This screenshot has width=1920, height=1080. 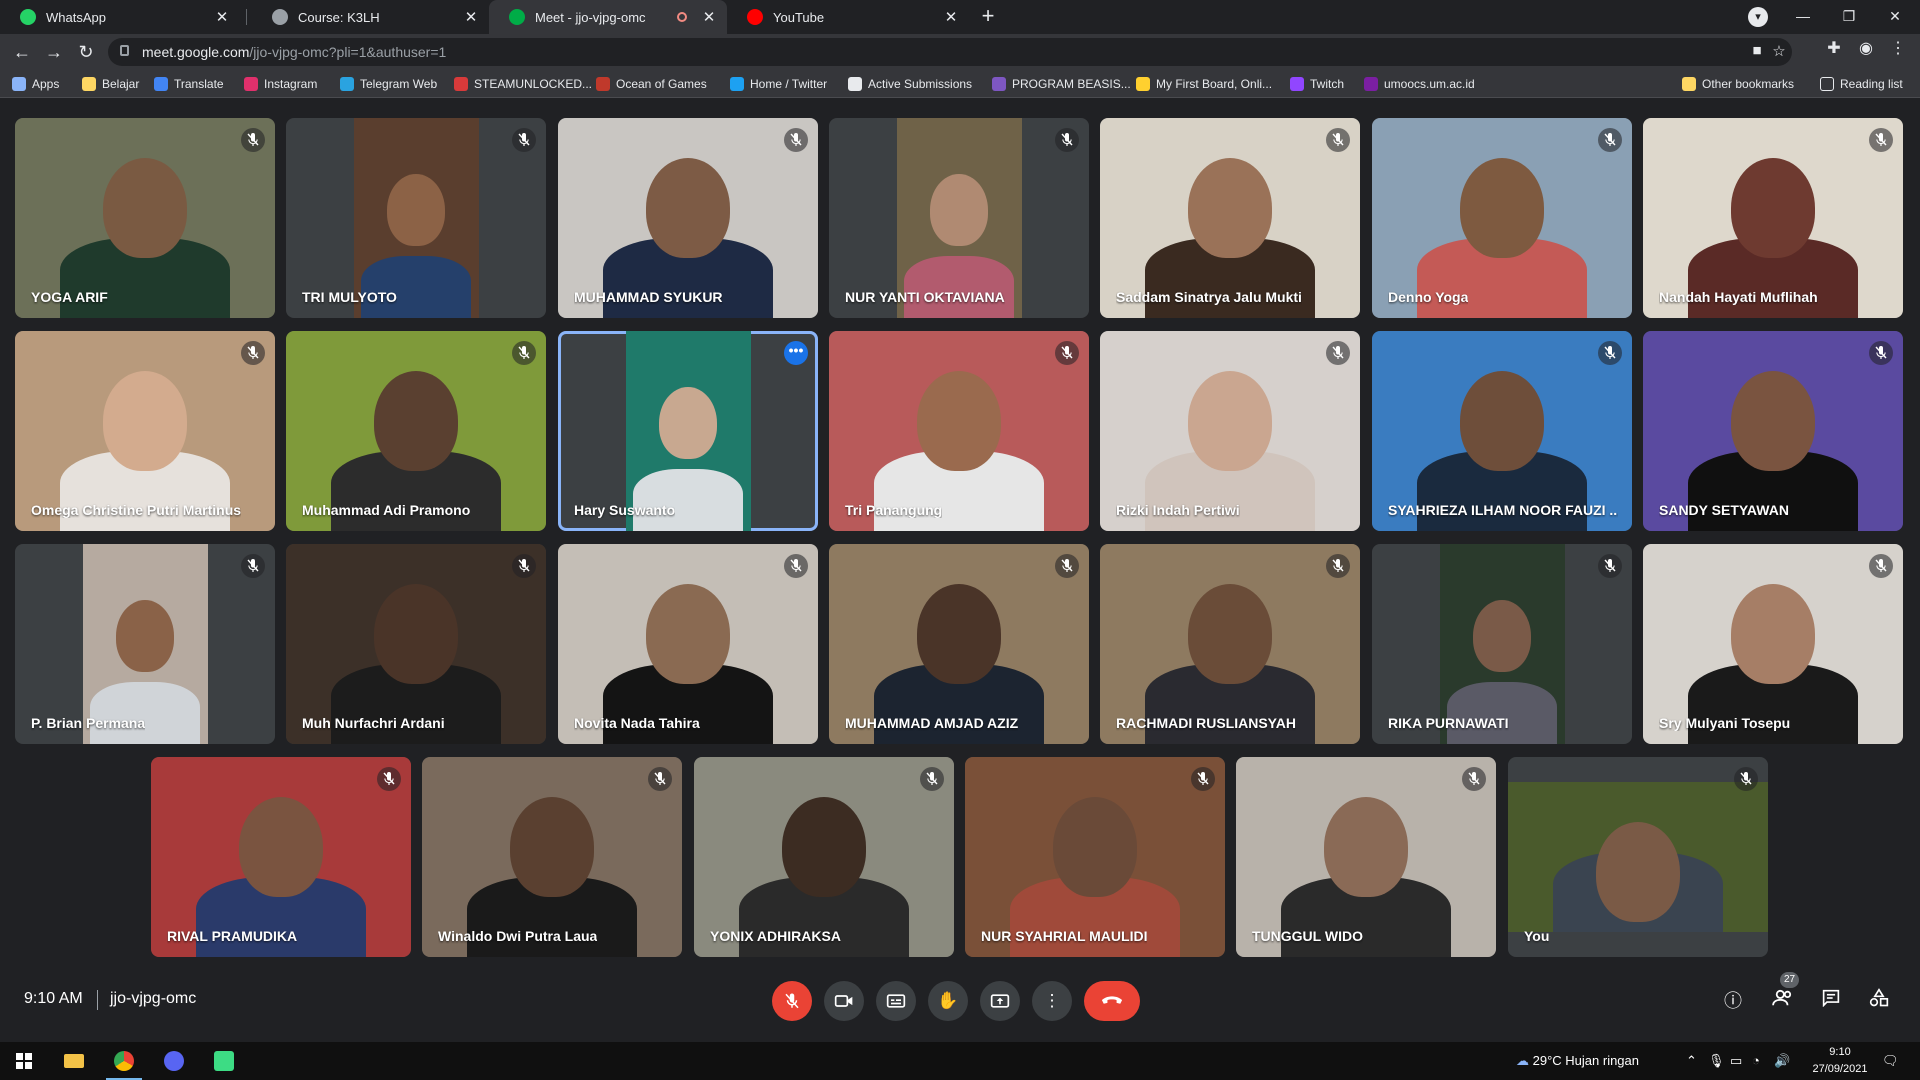 I want to click on wifi-icon: ◔, so click(x=1756, y=1060).